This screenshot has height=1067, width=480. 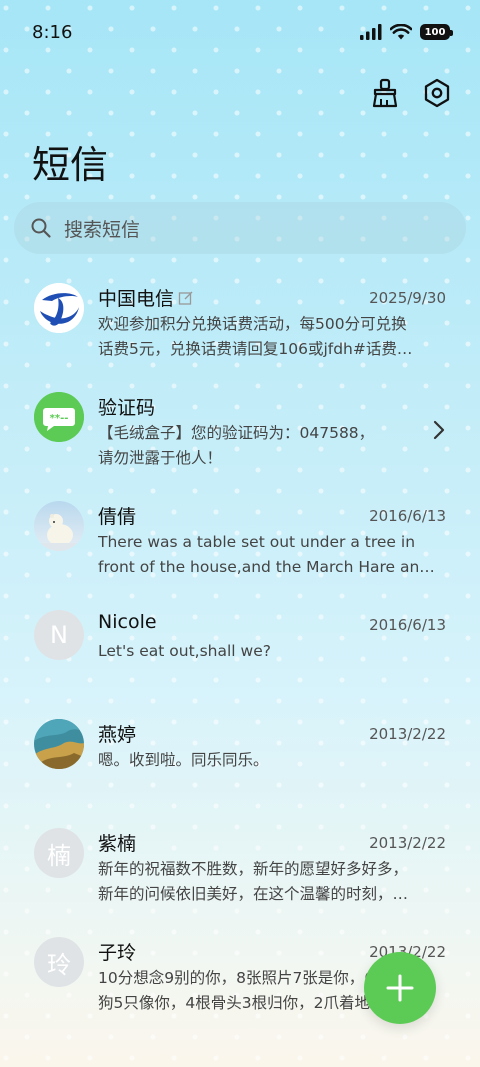 I want to click on signal-icon, so click(x=371, y=32).